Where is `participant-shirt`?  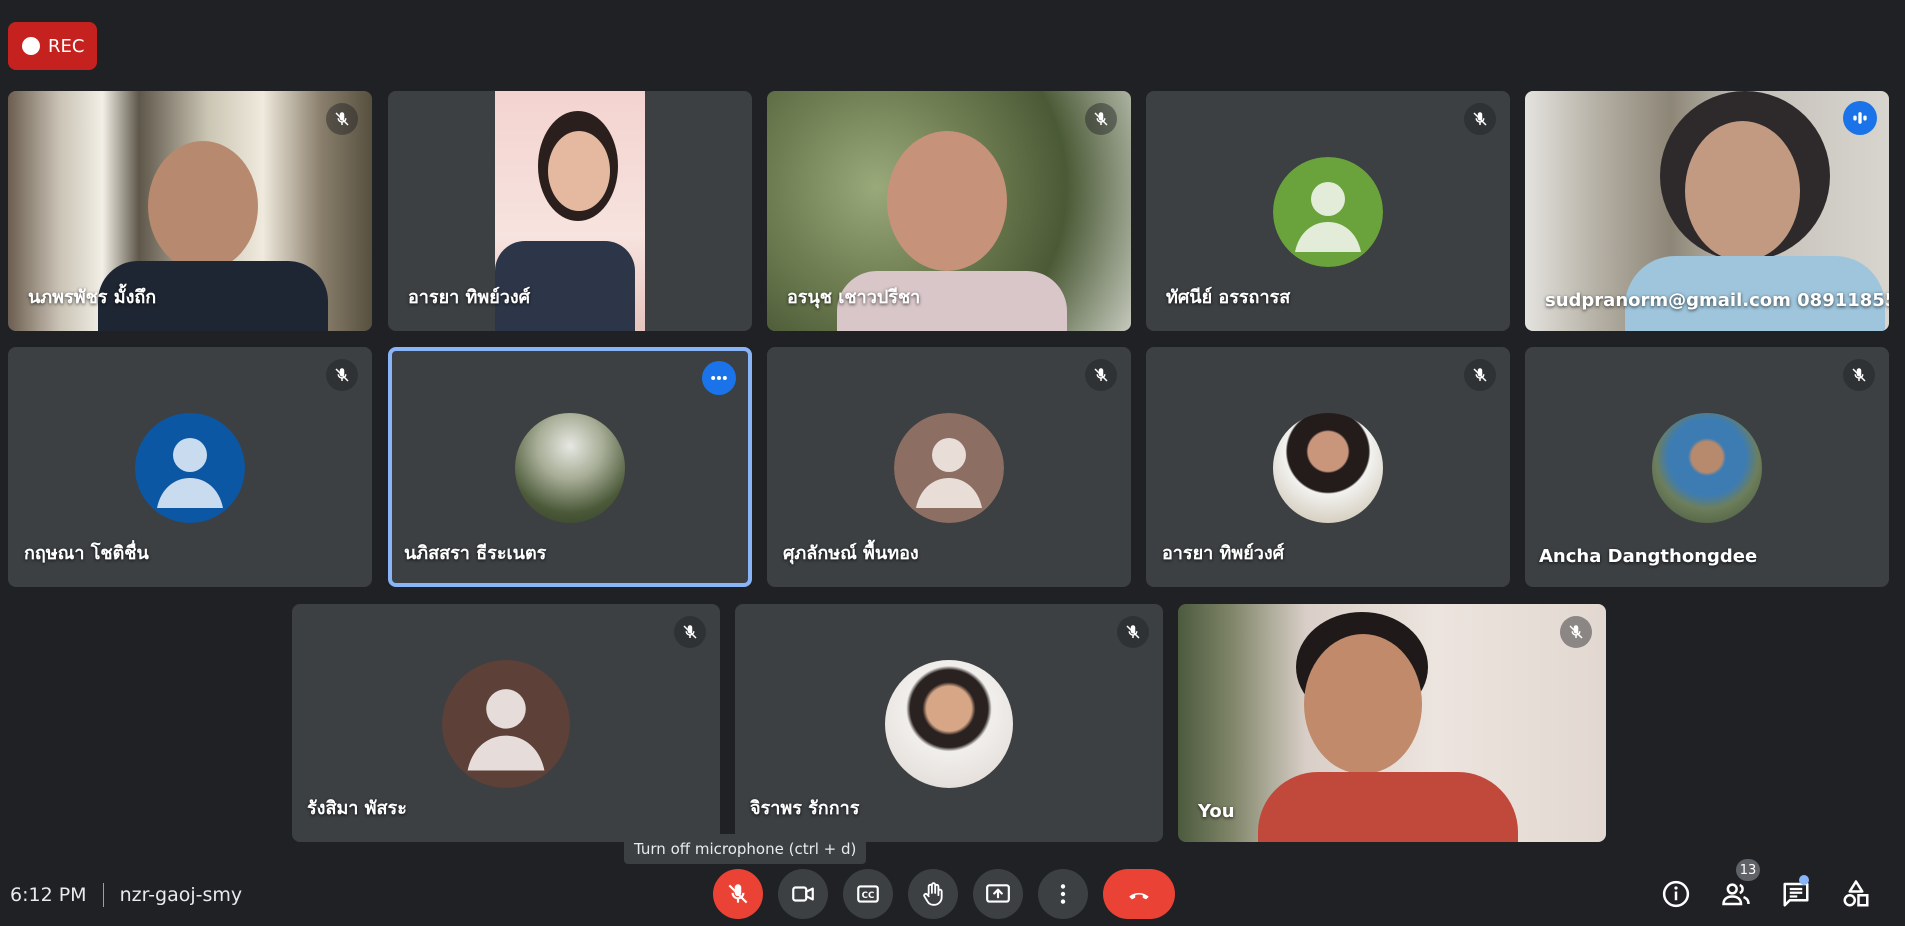 participant-shirt is located at coordinates (1388, 807).